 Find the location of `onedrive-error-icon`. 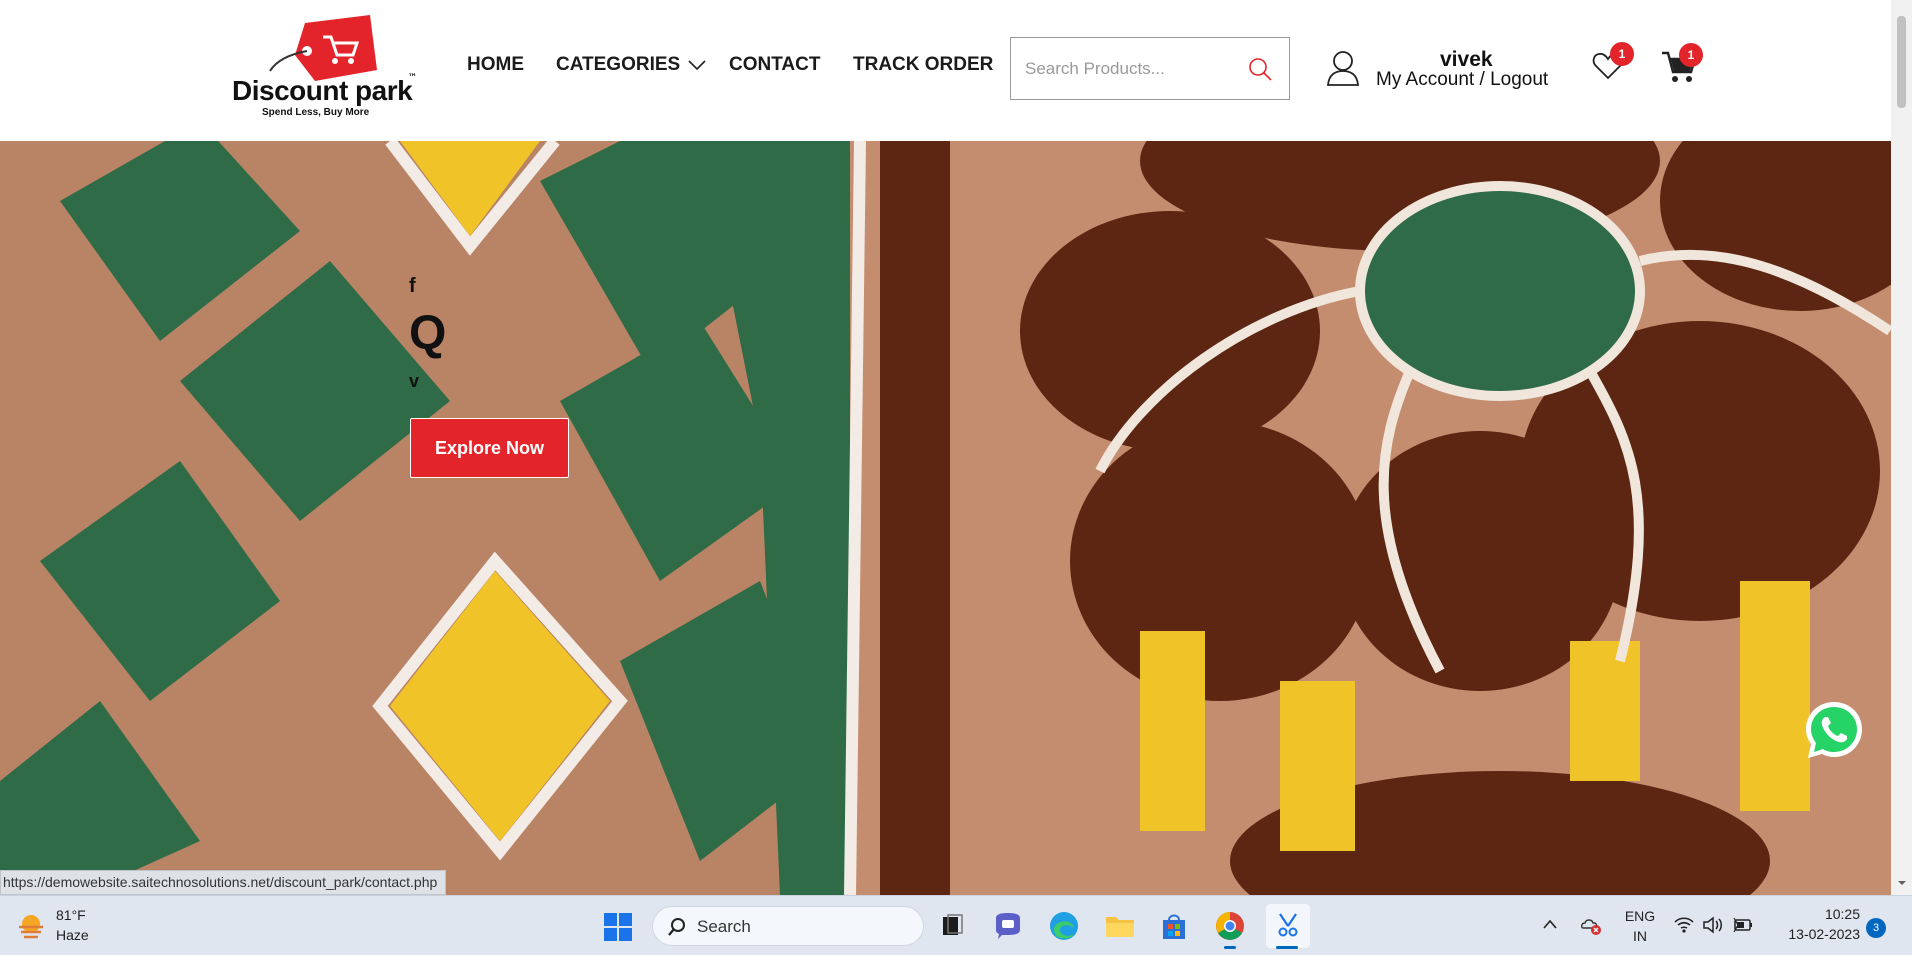

onedrive-error-icon is located at coordinates (1591, 925).